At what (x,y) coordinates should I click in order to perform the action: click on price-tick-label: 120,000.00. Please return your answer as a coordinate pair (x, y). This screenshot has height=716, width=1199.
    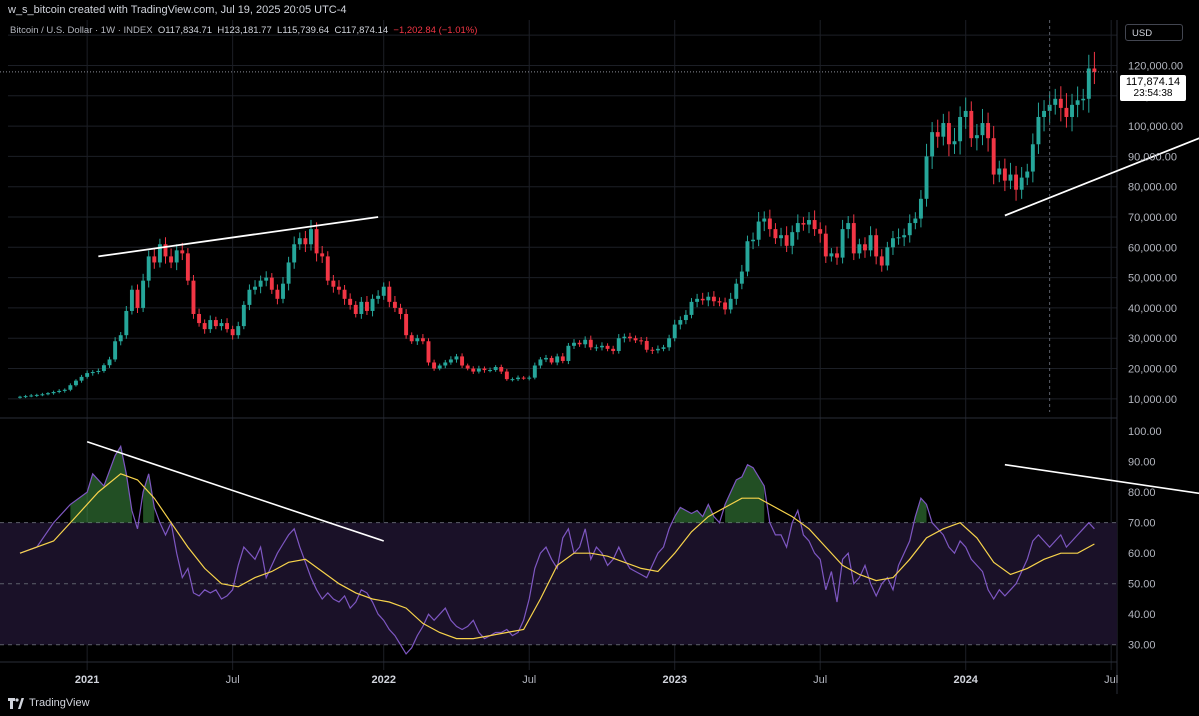
    Looking at the image, I should click on (1155, 66).